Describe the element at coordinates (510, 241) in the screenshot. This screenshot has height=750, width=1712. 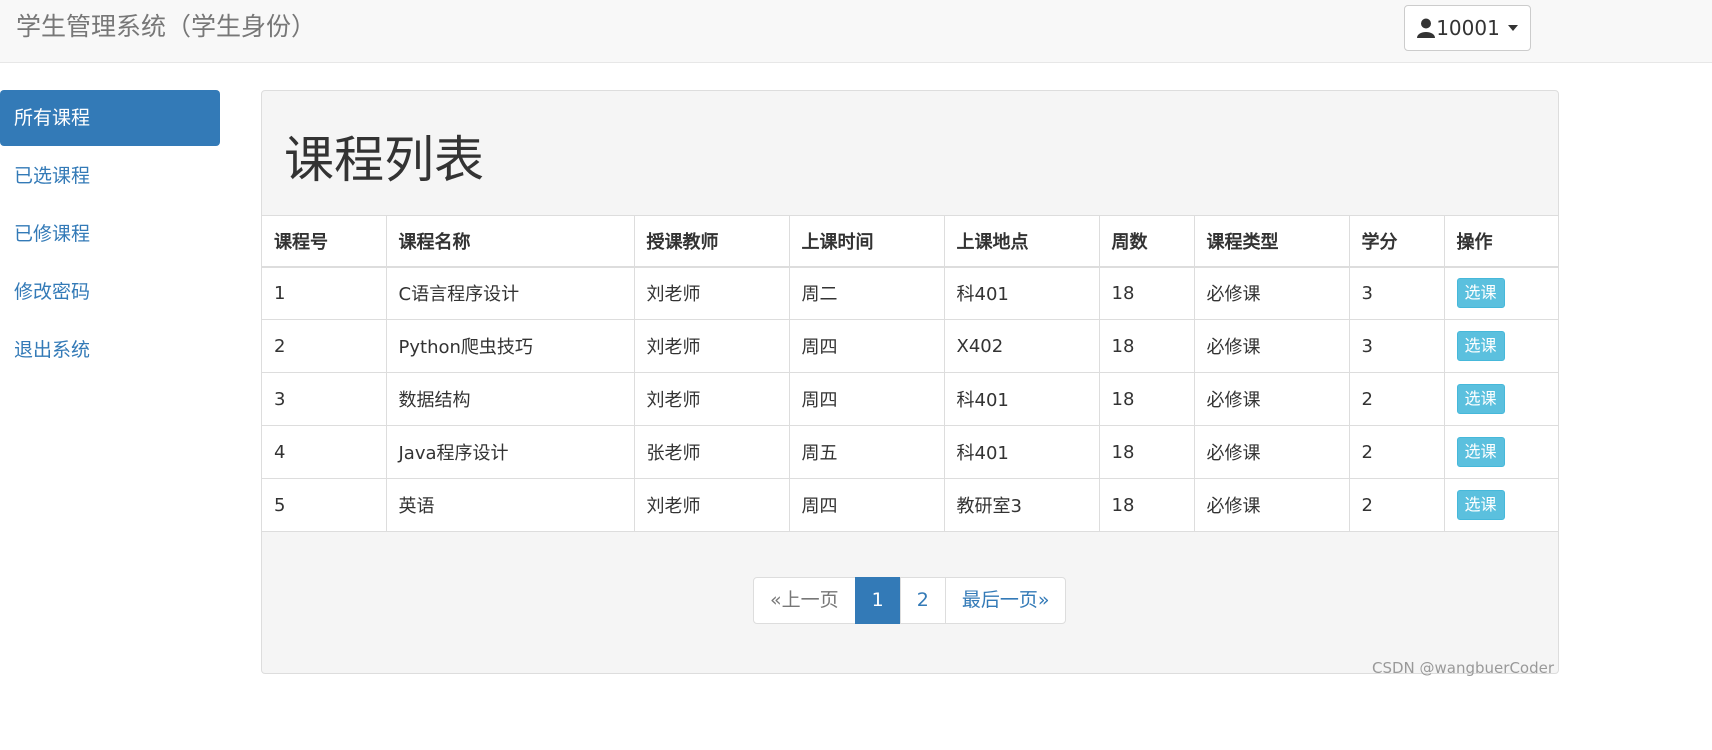
I see `column-header: 课程名称` at that location.